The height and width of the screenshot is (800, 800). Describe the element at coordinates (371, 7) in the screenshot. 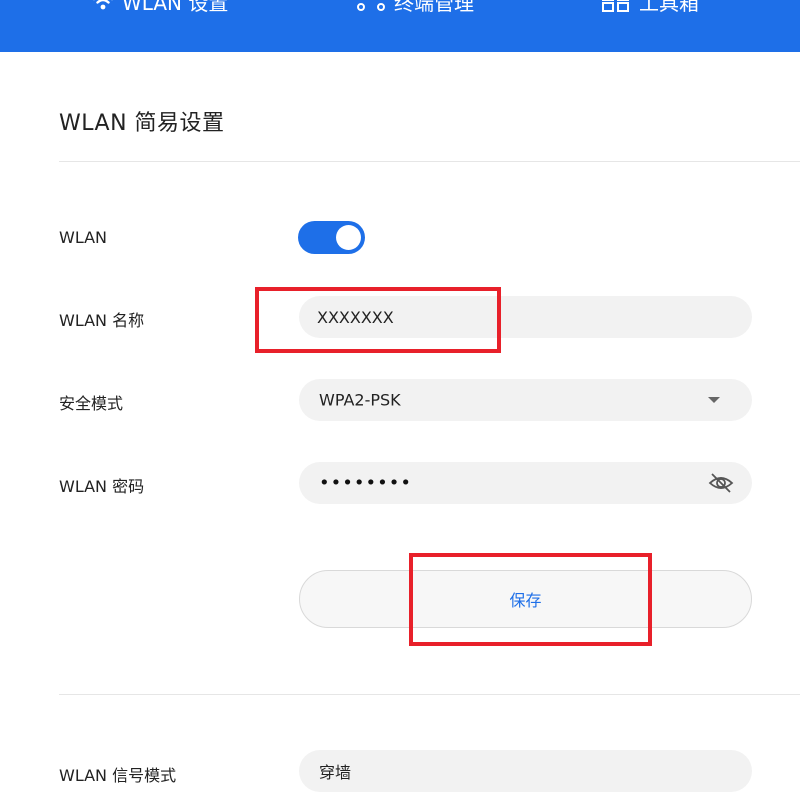

I see `devices-icon` at that location.